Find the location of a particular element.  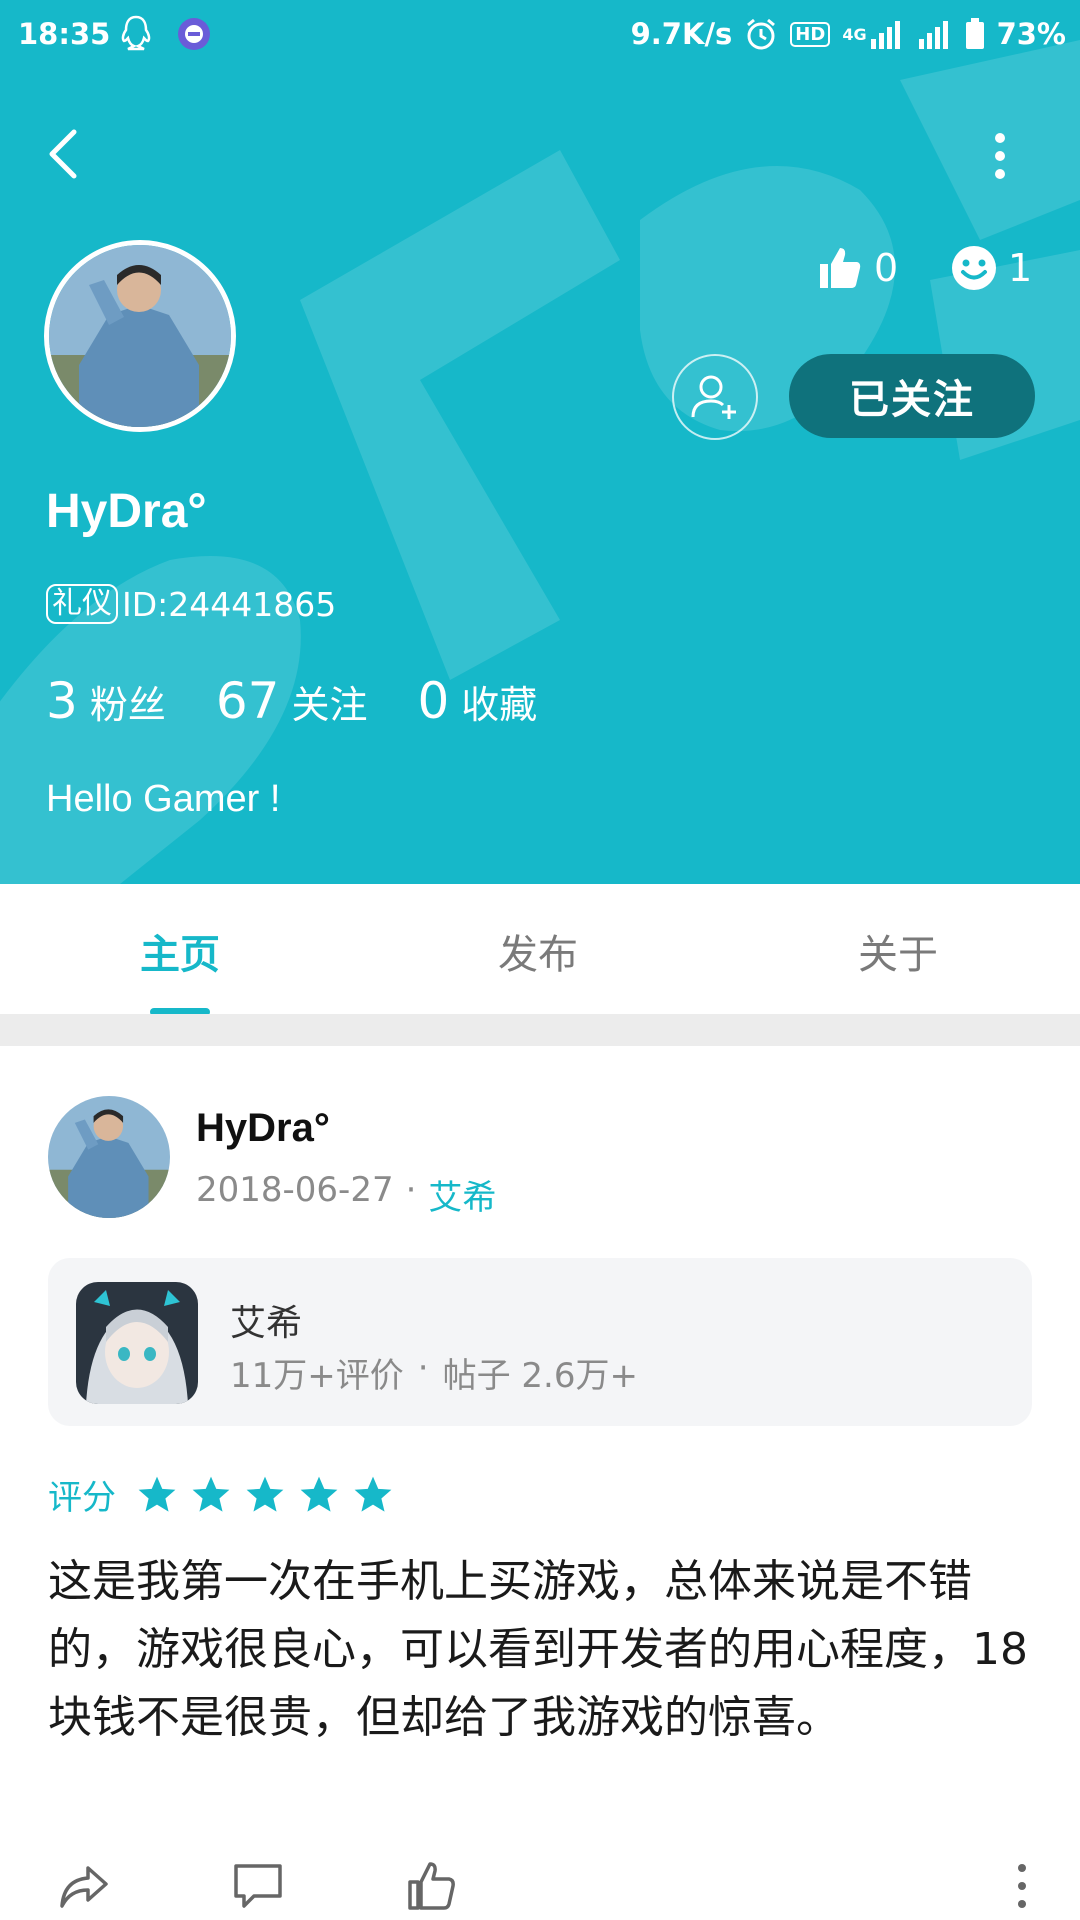

battery-level: 73% is located at coordinates (1031, 34).